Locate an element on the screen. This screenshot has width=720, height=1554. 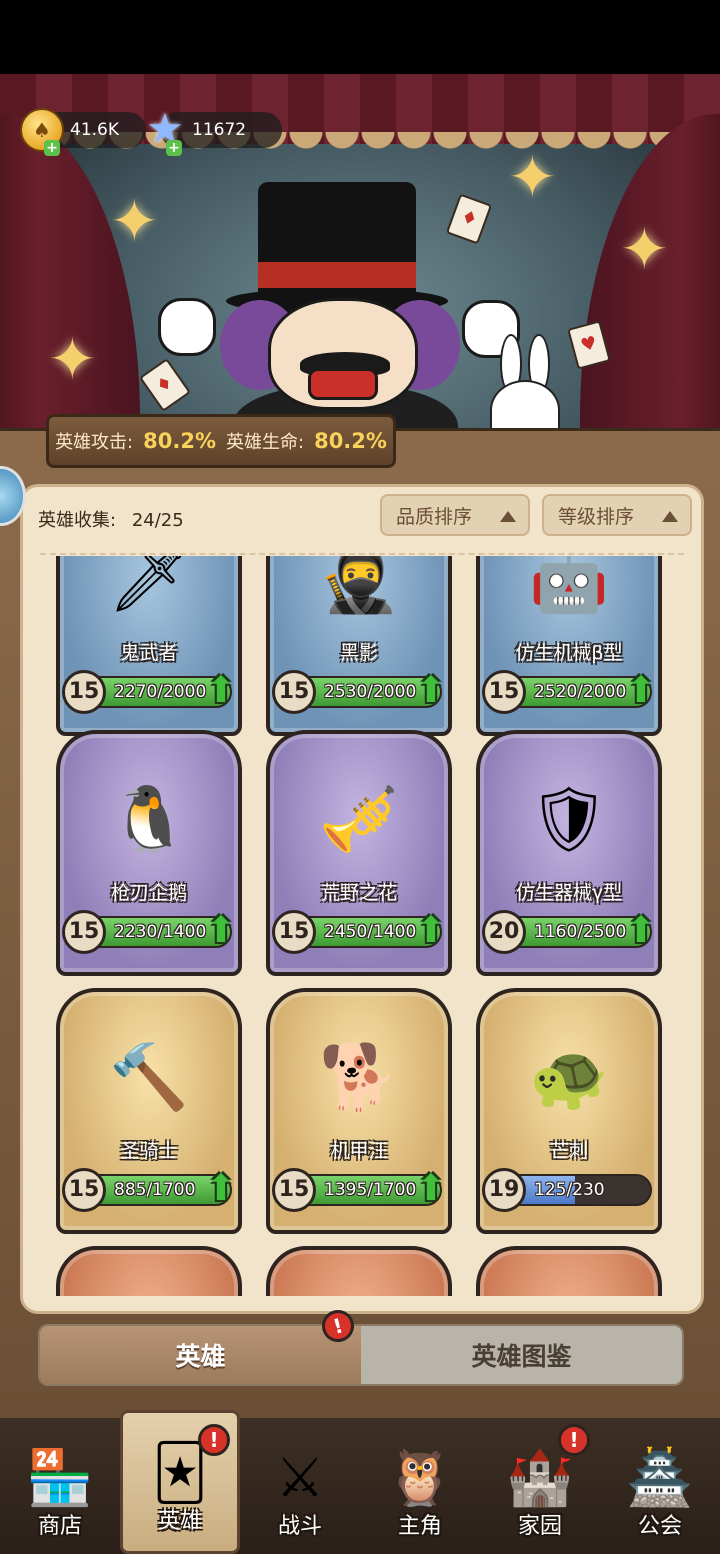
hero-name: 黑影 is located at coordinates (358, 653).